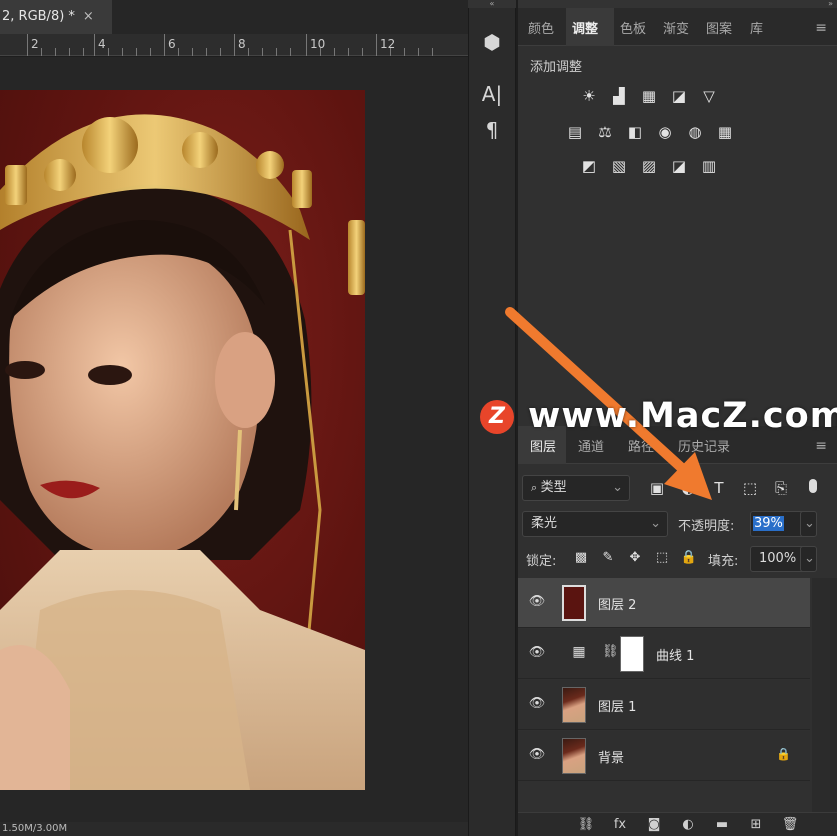  Describe the element at coordinates (688, 488) in the screenshot. I see `adjustment-filter-icon: ◐` at that location.